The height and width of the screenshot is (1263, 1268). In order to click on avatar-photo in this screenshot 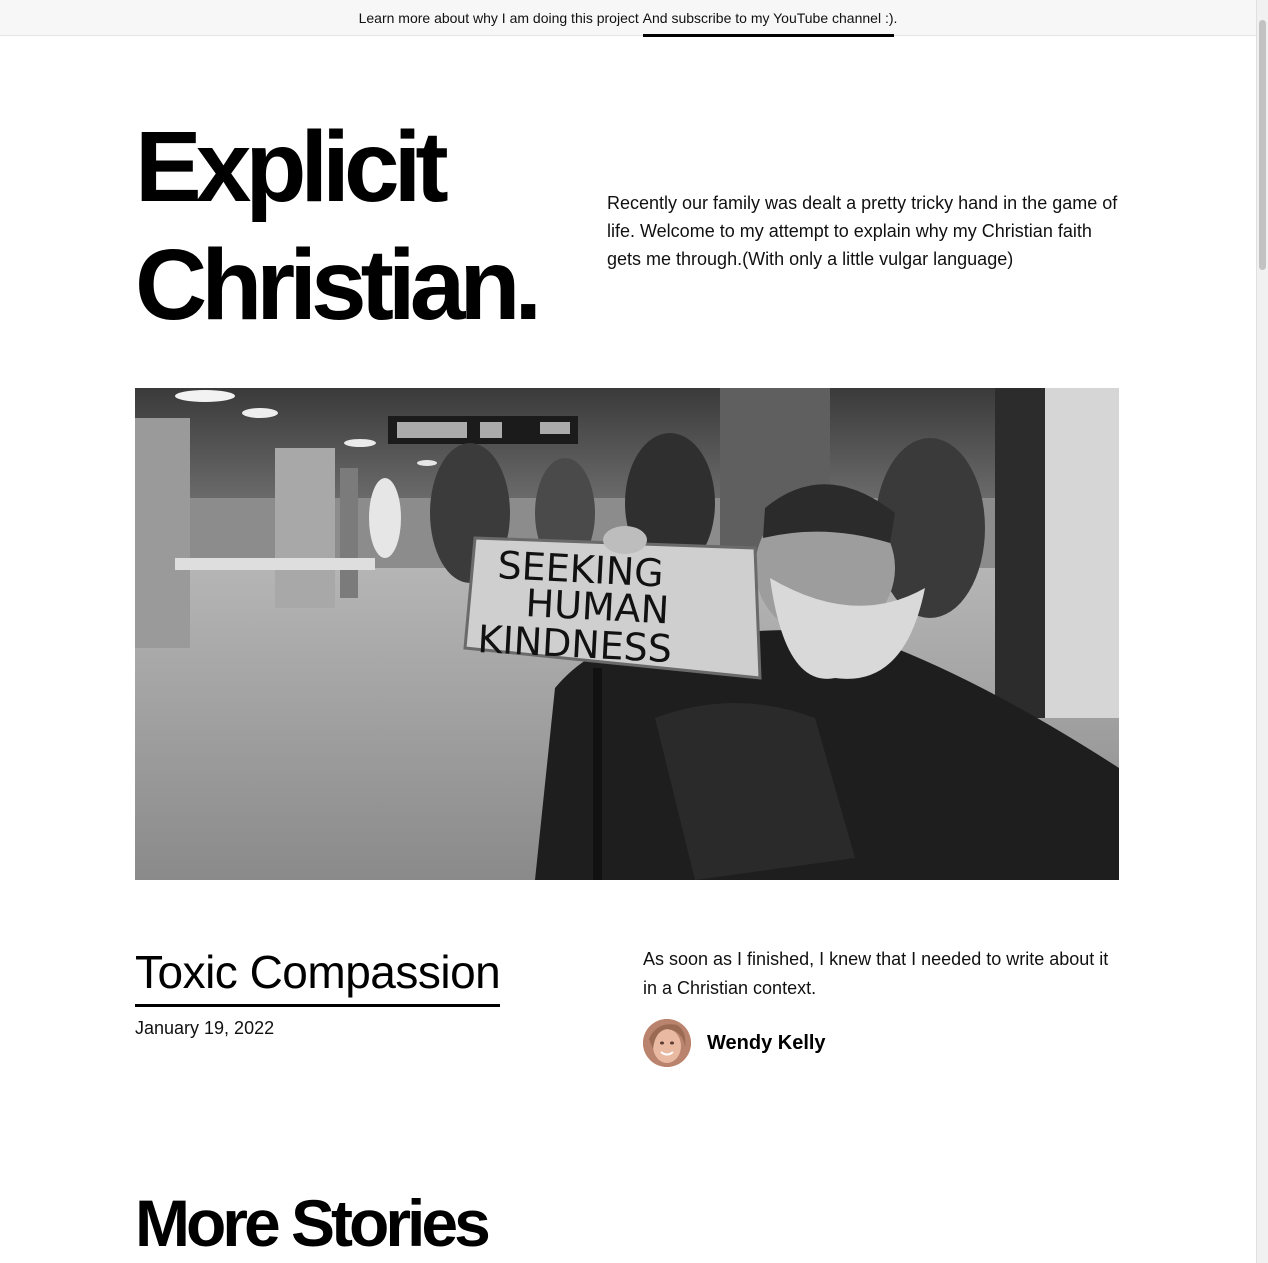, I will do `click(667, 1043)`.